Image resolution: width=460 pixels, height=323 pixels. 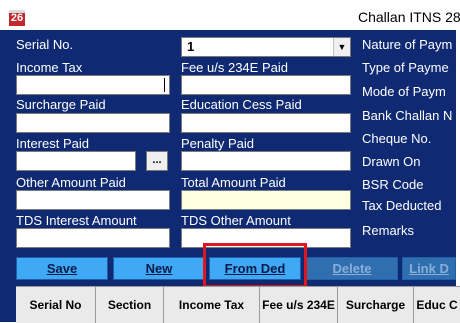 I want to click on serial-no-label: Serial No., so click(x=45, y=44).